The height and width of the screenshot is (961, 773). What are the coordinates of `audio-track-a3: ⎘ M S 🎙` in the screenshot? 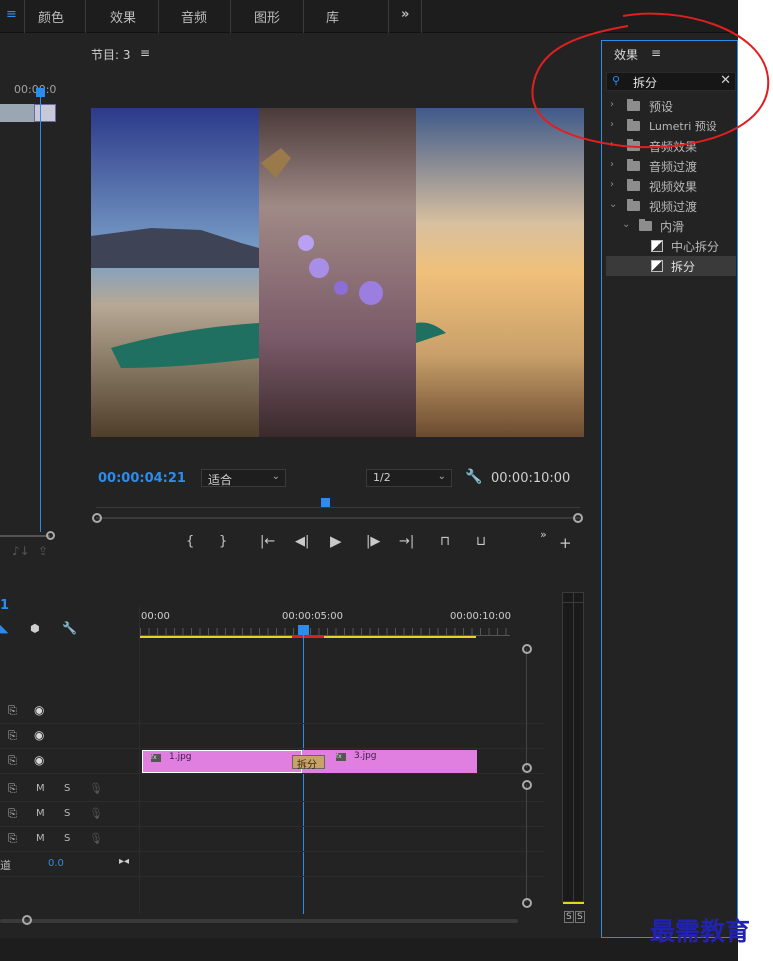 It's located at (272, 840).